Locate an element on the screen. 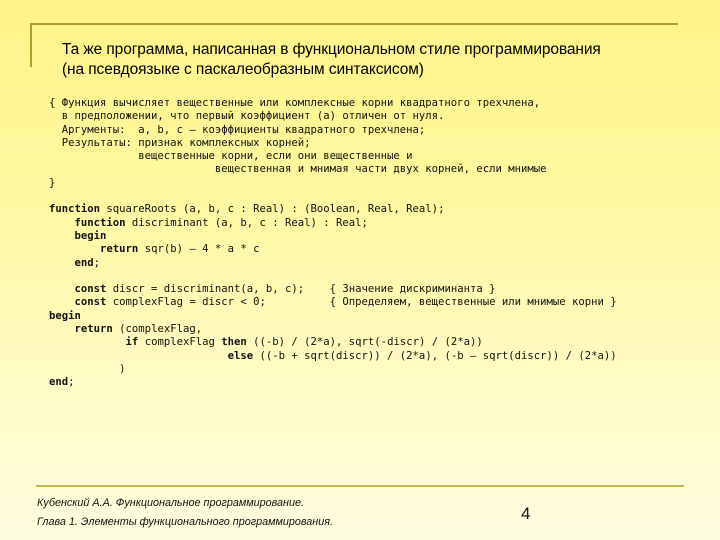 This screenshot has width=720, height=540. code-text: complexFlag is located at coordinates (180, 342).